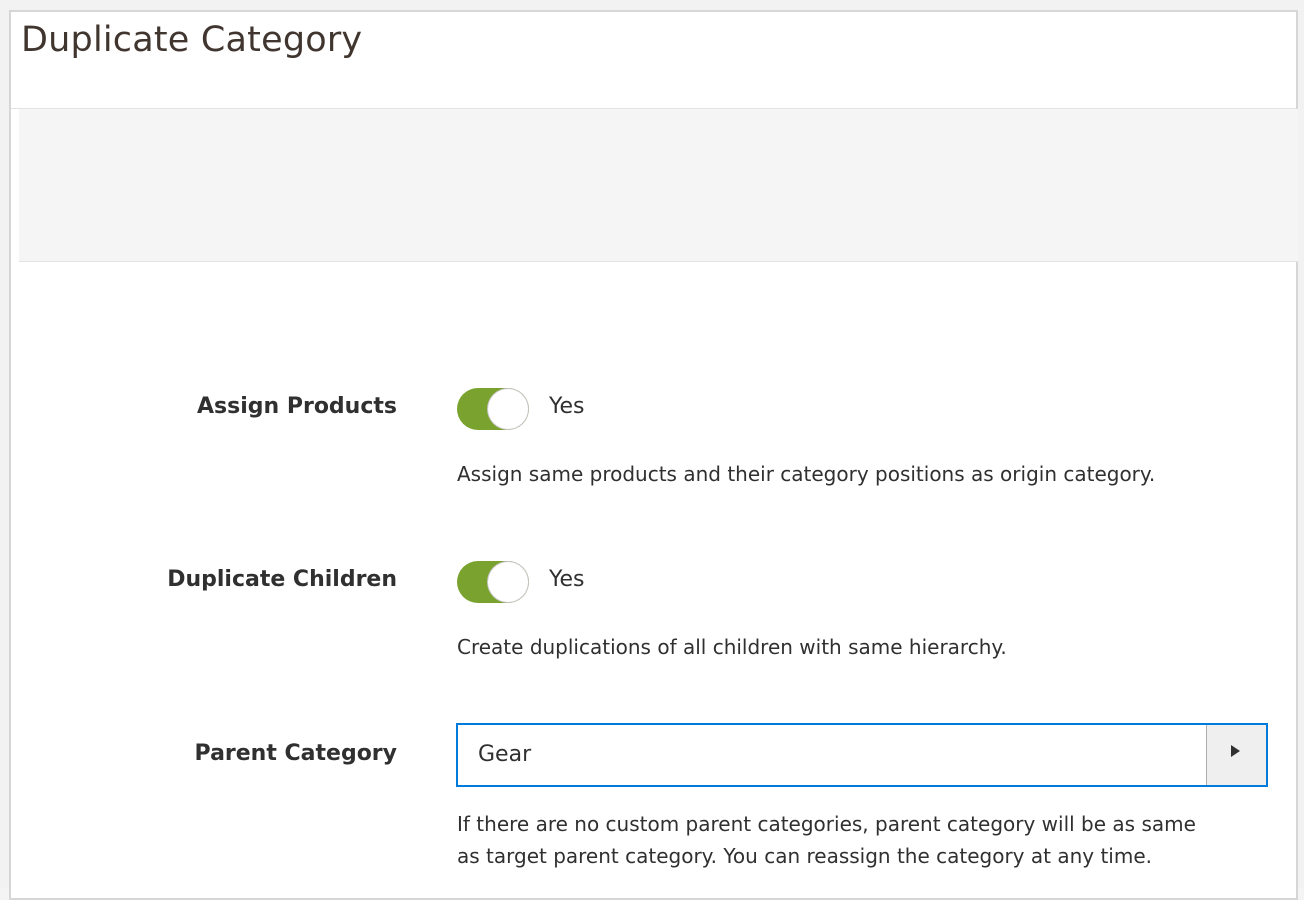 The image size is (1304, 900). Describe the element at coordinates (1235, 751) in the screenshot. I see `triangle-right-icon` at that location.